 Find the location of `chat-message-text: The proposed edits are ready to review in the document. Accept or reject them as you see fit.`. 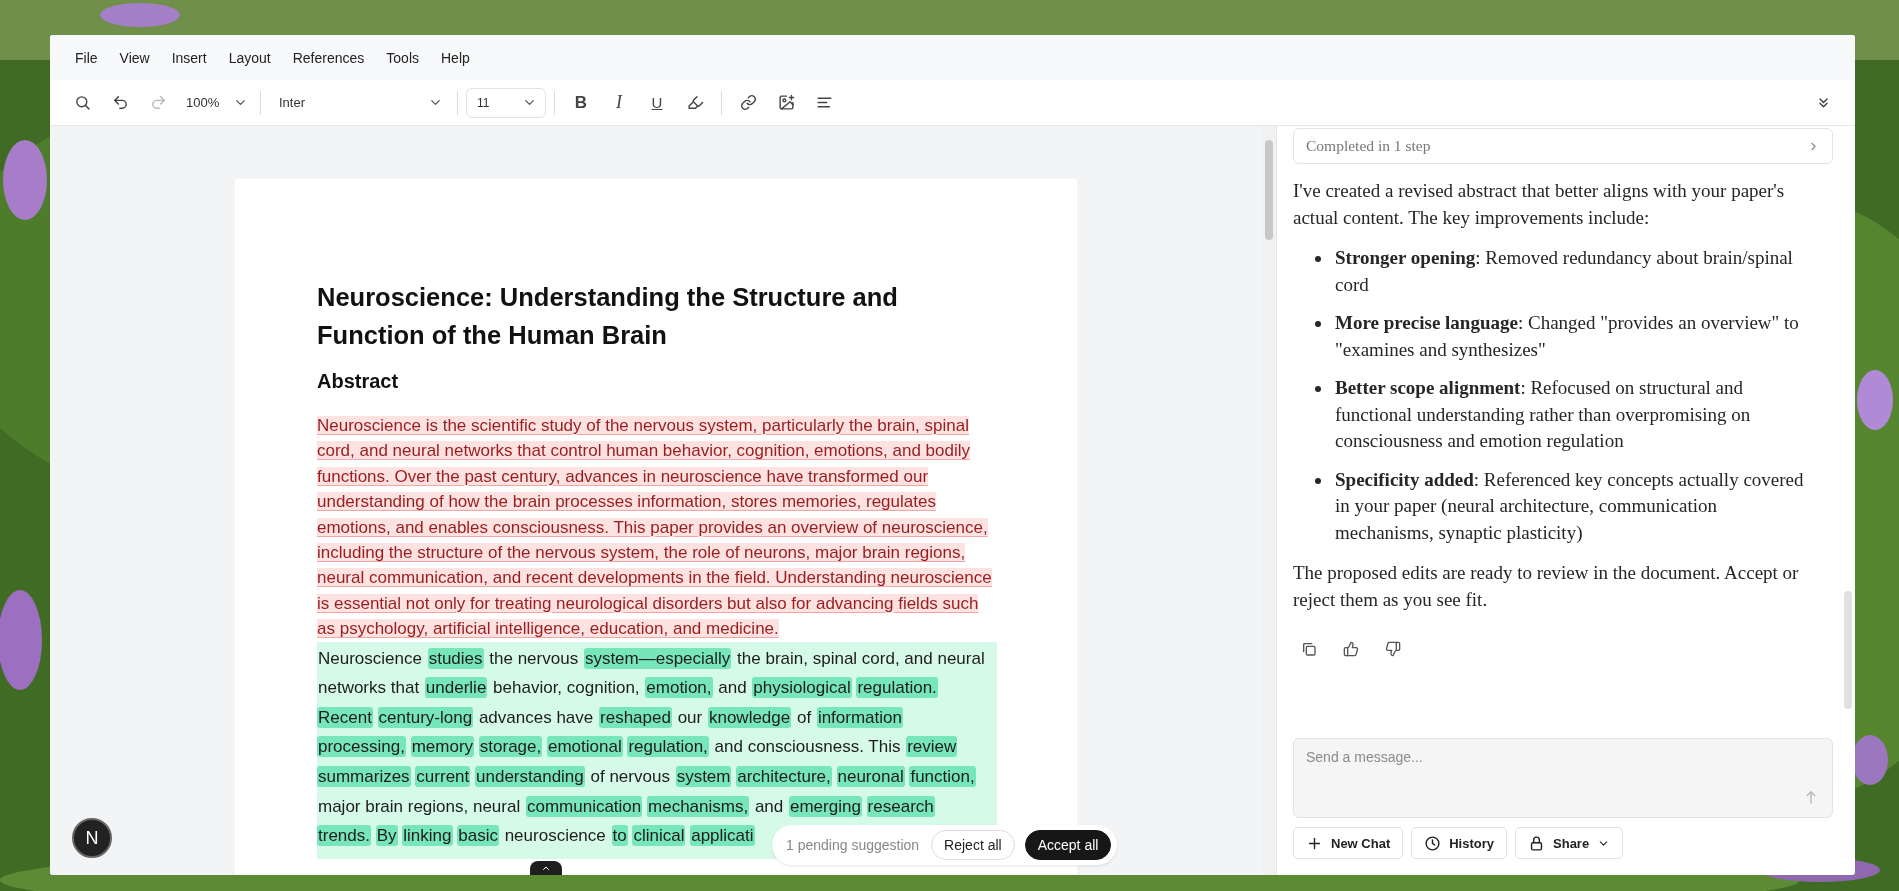

chat-message-text: The proposed edits are ready to review in the document. Accept or reject them as you see fit. is located at coordinates (1546, 586).